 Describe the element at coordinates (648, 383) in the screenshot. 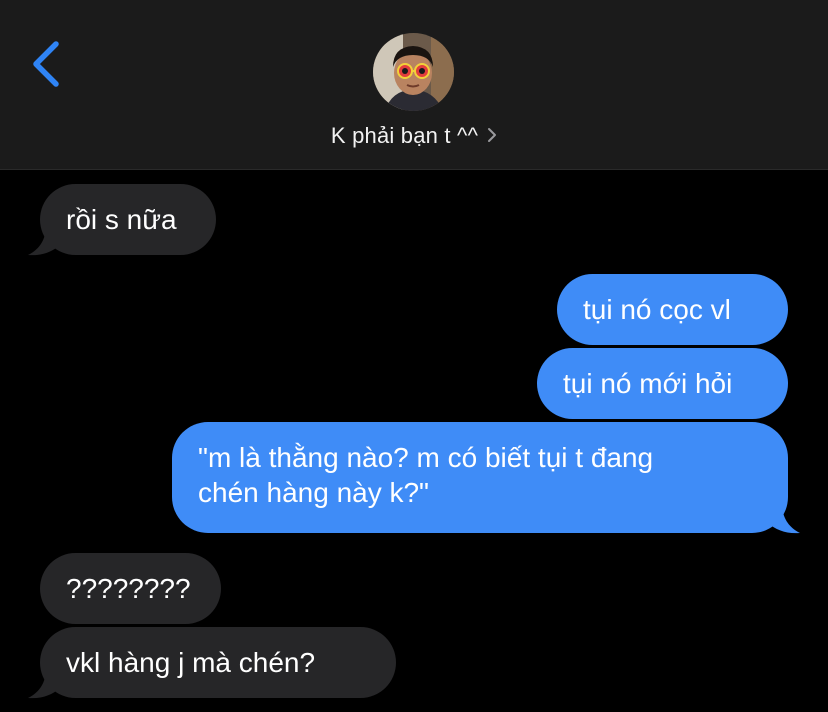

I see `message-text: tụi nó mới hỏi` at that location.